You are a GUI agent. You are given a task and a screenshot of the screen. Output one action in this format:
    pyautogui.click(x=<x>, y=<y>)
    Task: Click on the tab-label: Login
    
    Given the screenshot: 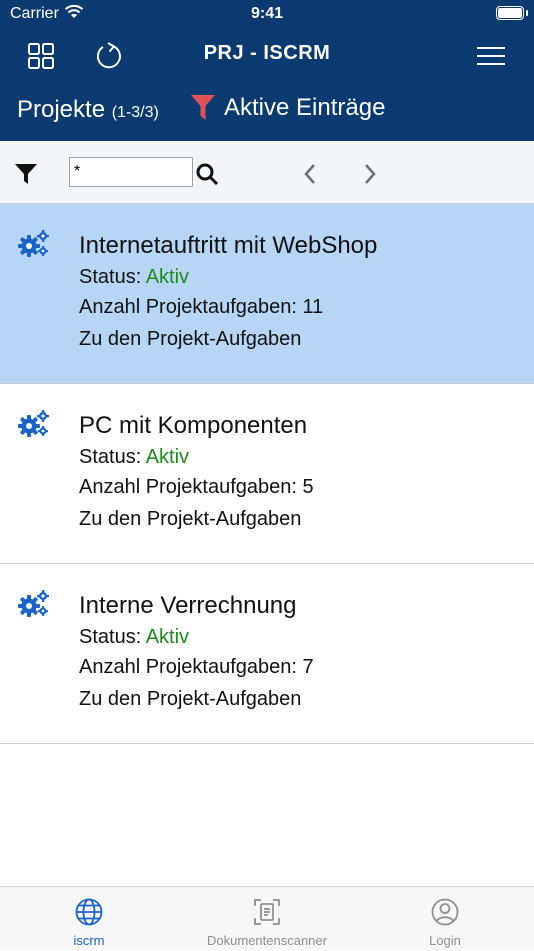 What is the action you would take?
    pyautogui.click(x=445, y=940)
    